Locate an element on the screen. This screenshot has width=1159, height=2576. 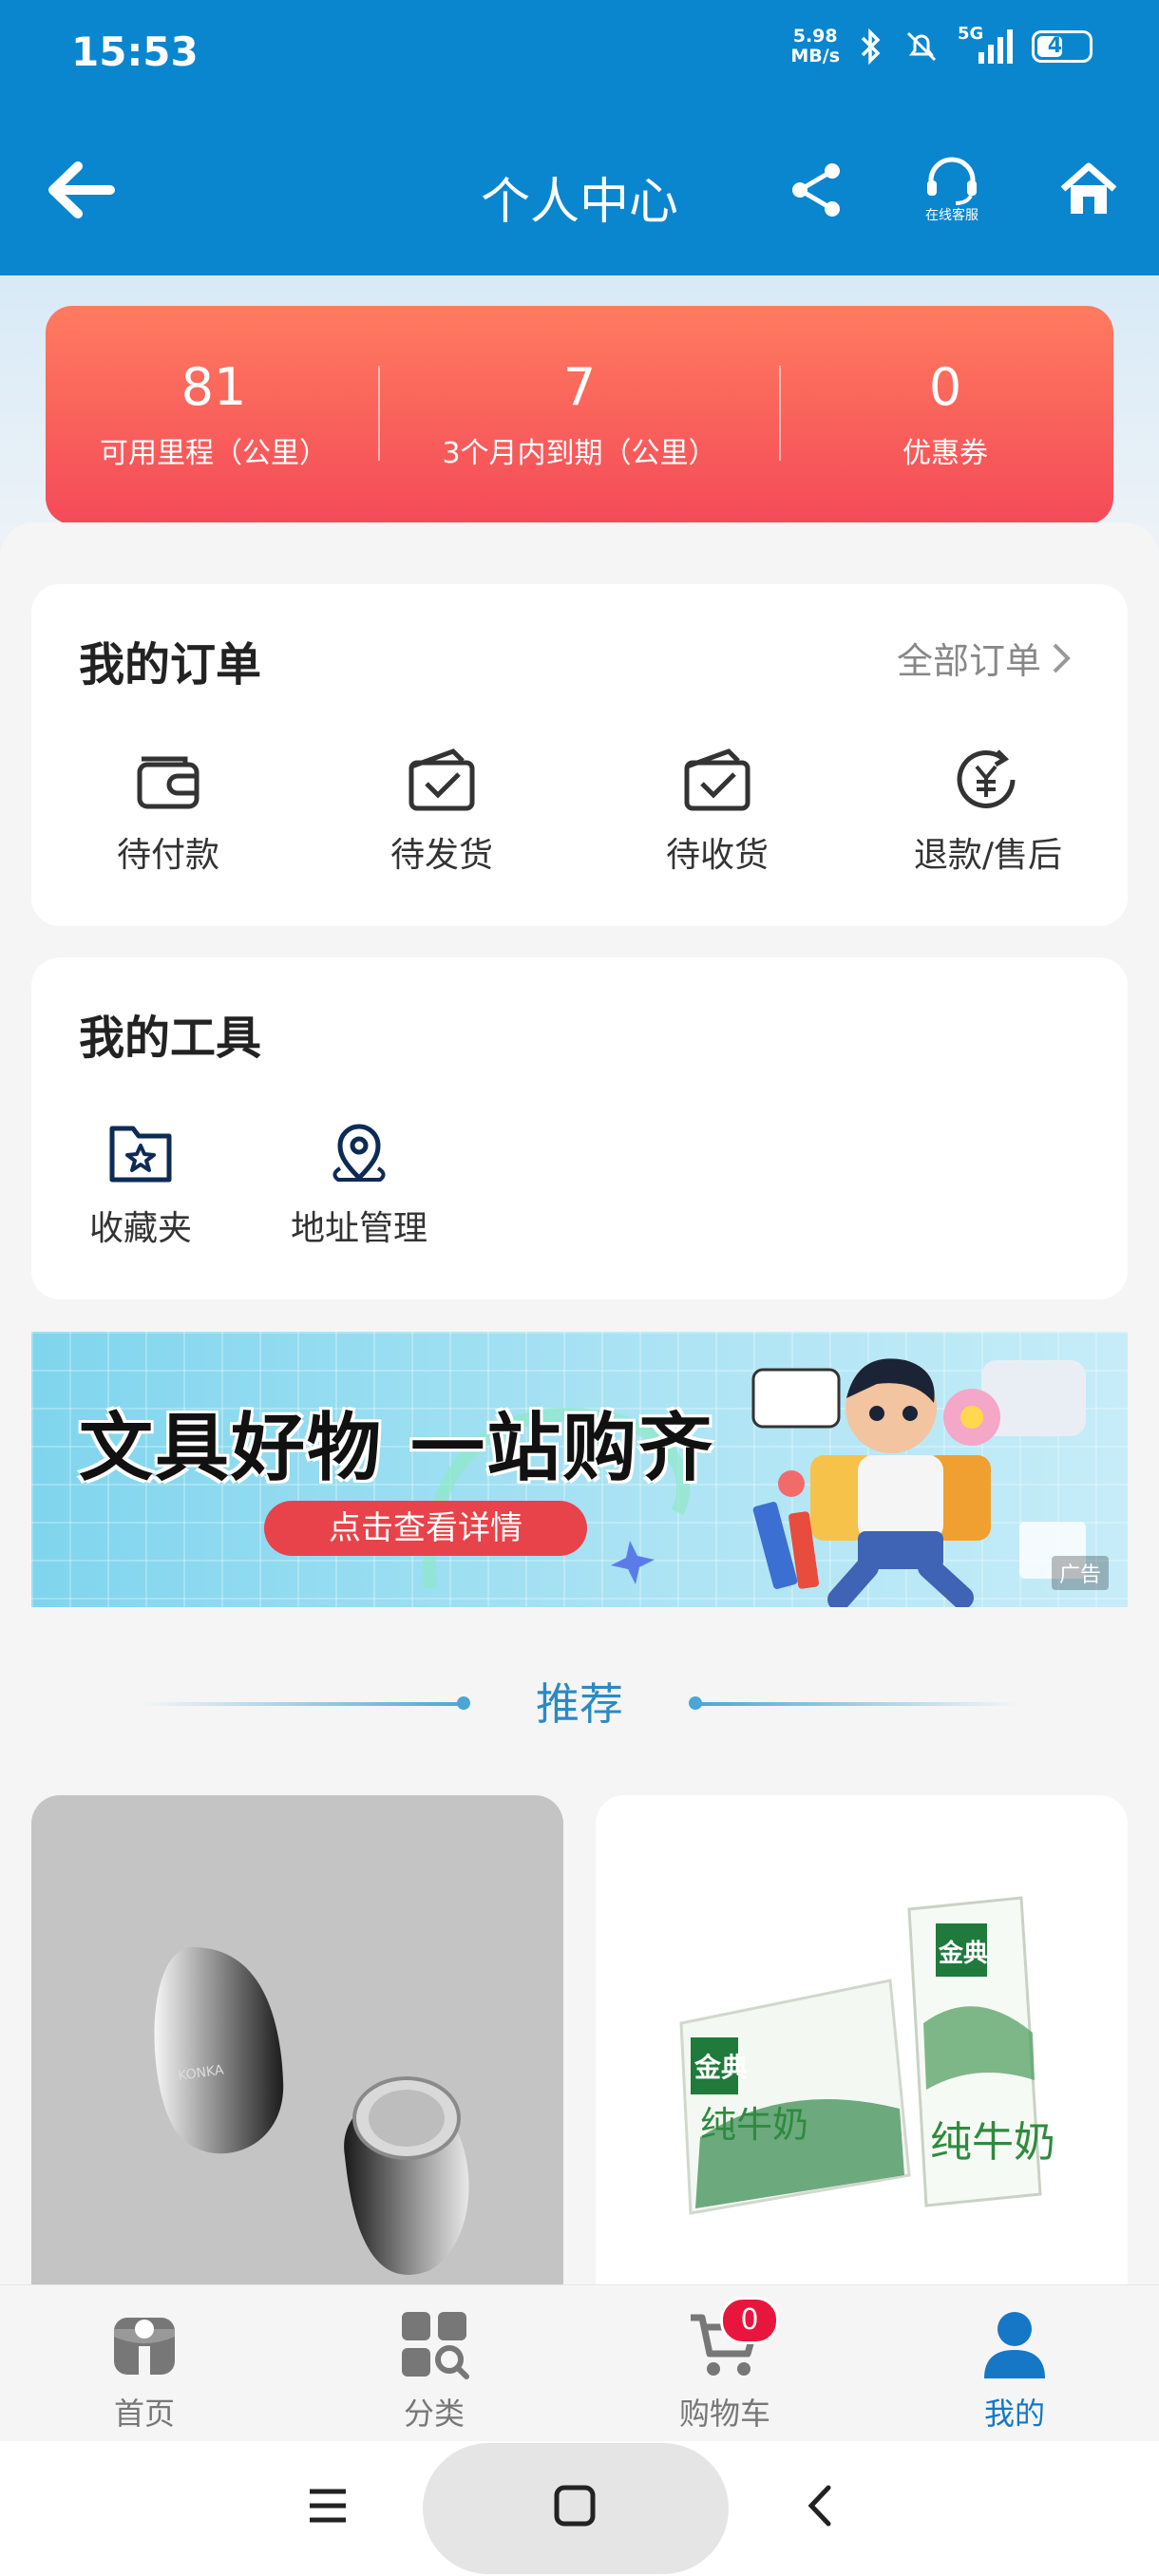
promo-banner: 文具好物 一站购齐 点击查看详情 广告 is located at coordinates (579, 1469).